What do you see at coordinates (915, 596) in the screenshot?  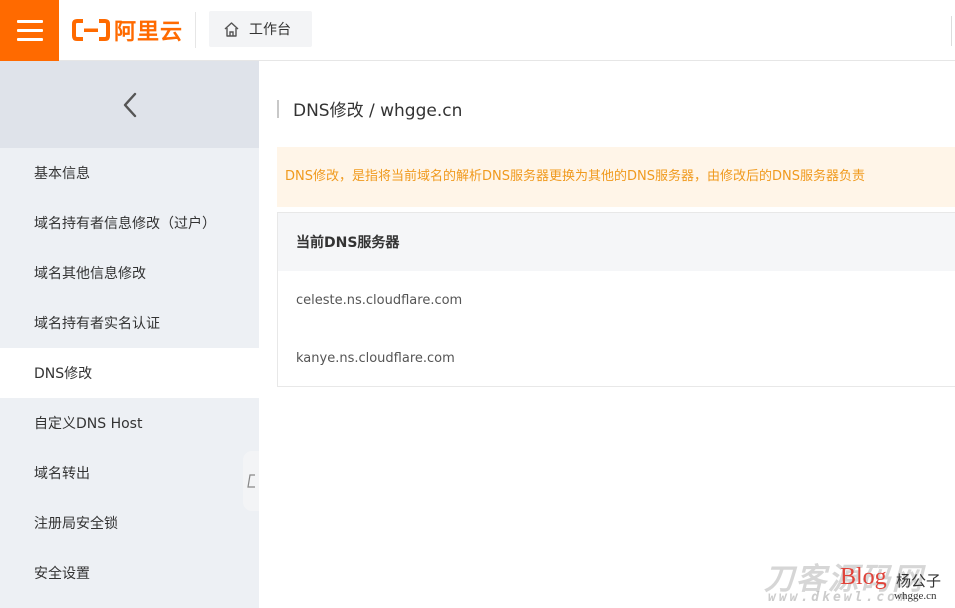 I see `watermark-site: whgge.cn` at bounding box center [915, 596].